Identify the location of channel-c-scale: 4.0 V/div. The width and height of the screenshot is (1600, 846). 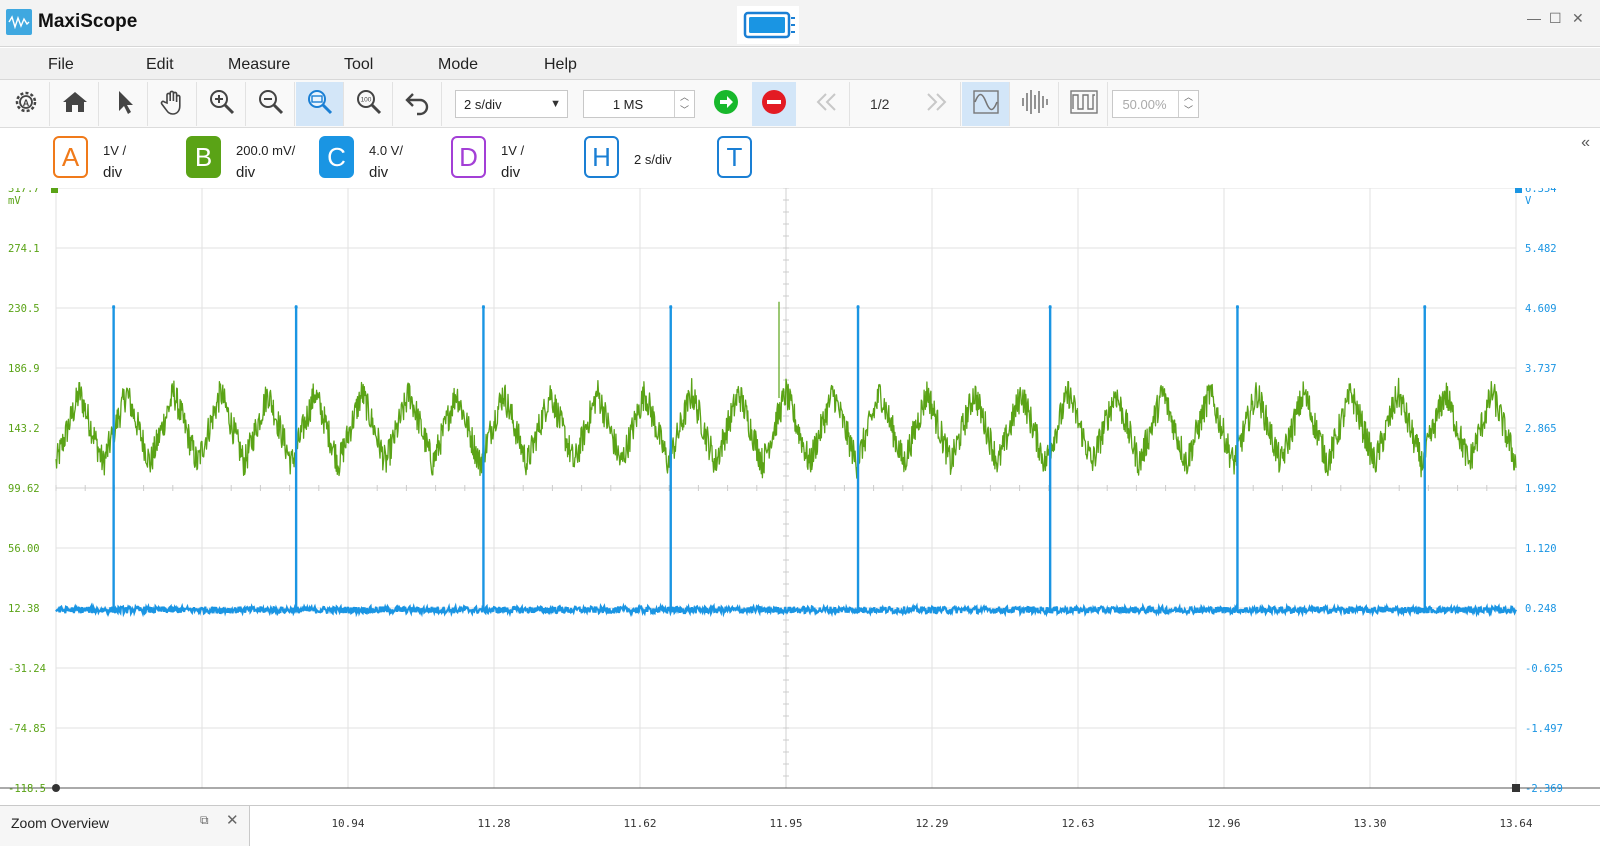
(386, 162).